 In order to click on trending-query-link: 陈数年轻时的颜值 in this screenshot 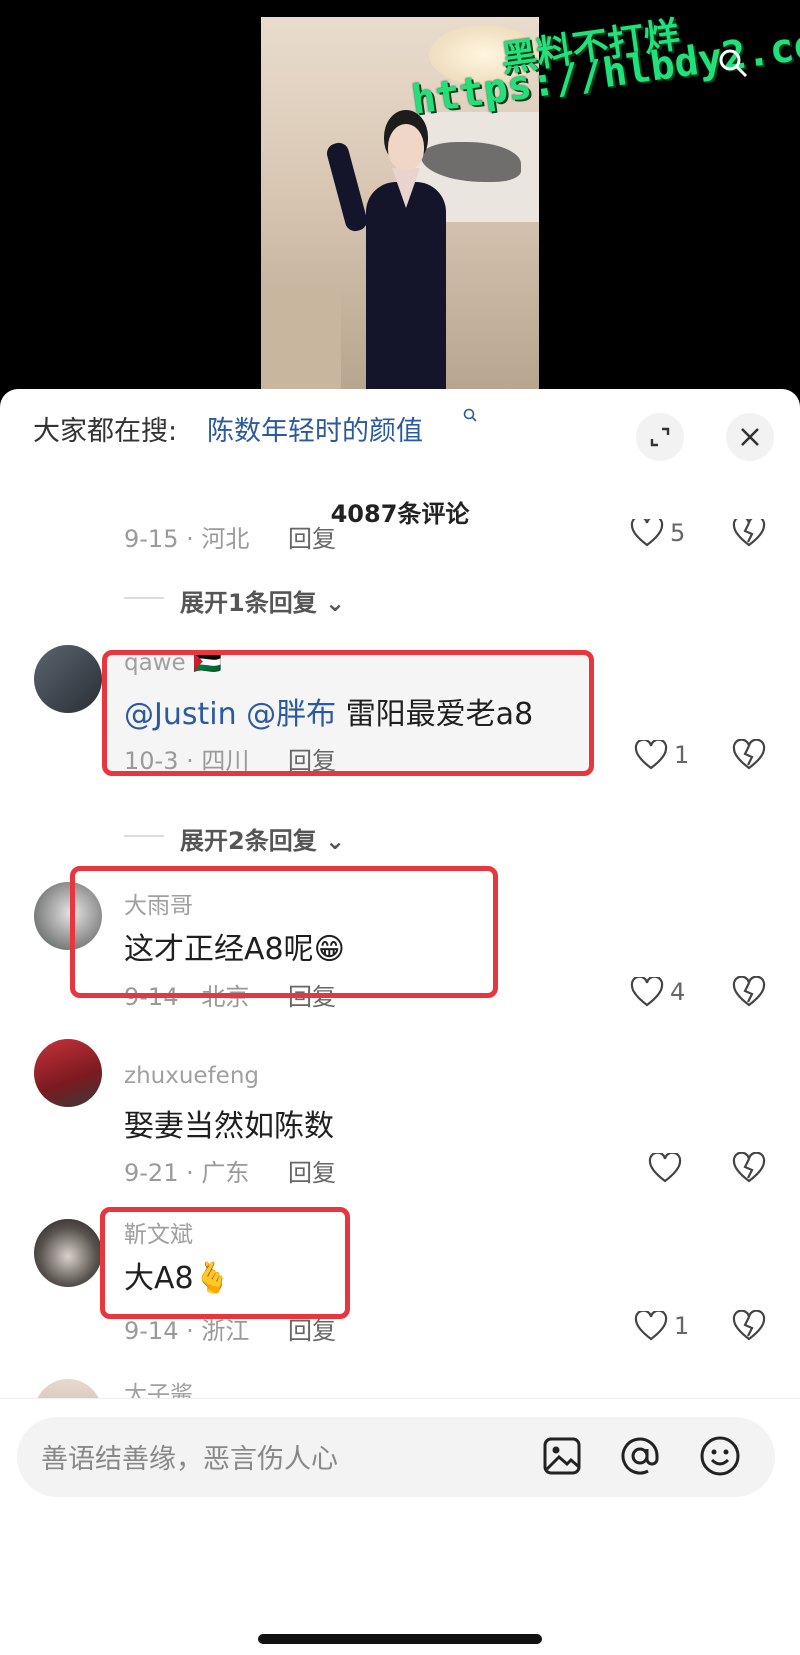, I will do `click(315, 428)`.